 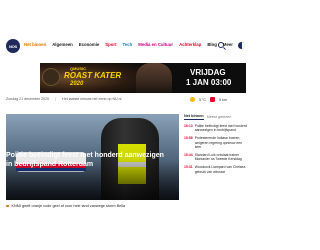 I want to click on sun-icon, so click(x=192, y=99).